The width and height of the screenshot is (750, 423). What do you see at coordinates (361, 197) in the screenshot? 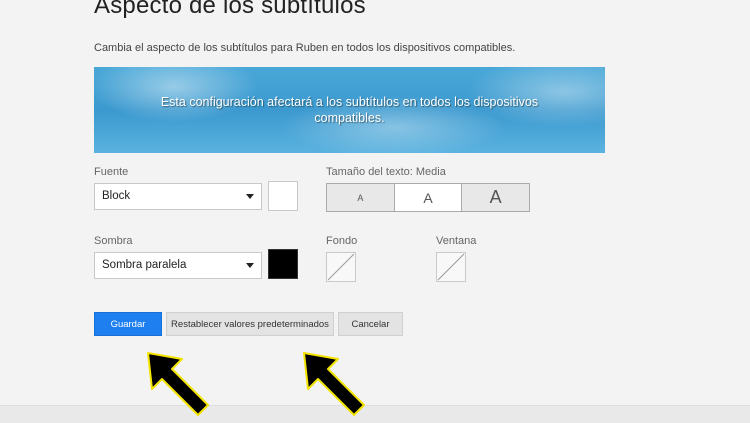
I see `text-size-small-button: A` at bounding box center [361, 197].